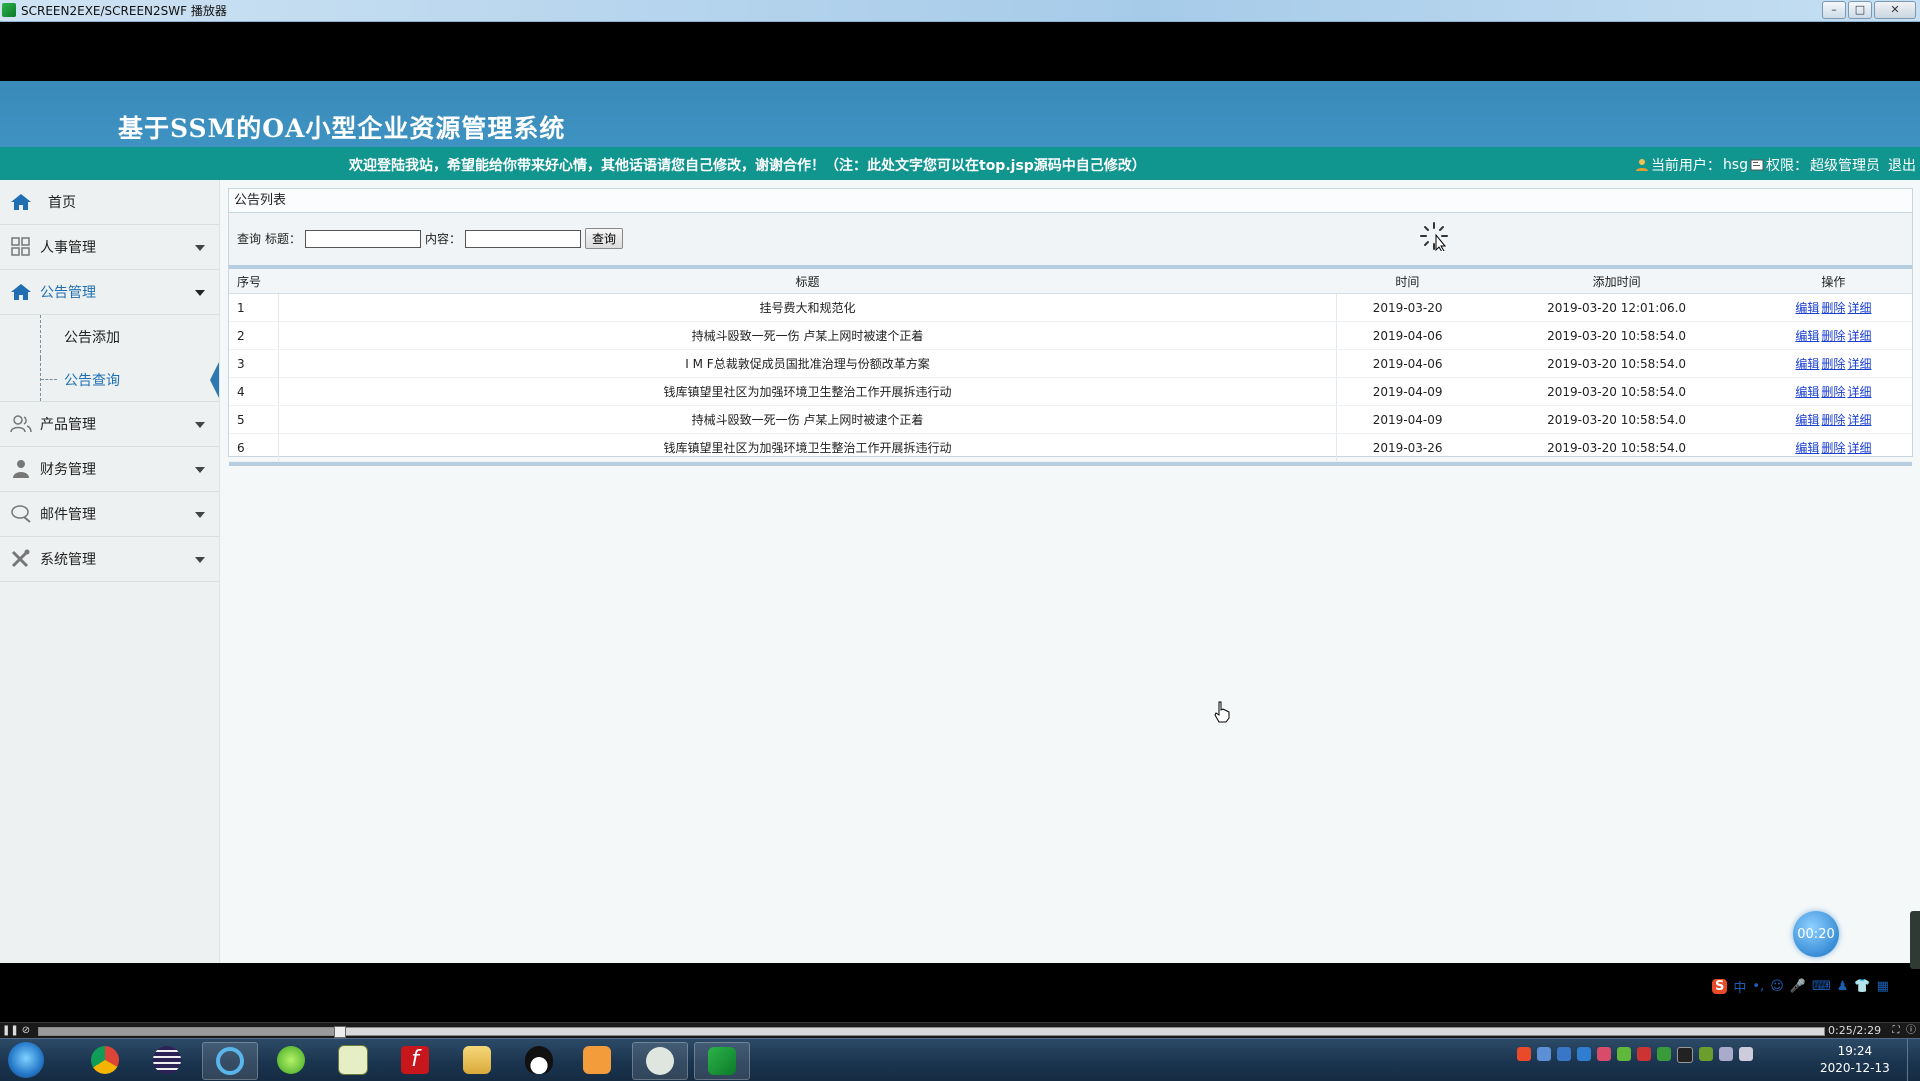  What do you see at coordinates (109, 424) in the screenshot?
I see `sidebar-item-product: 产品管理` at bounding box center [109, 424].